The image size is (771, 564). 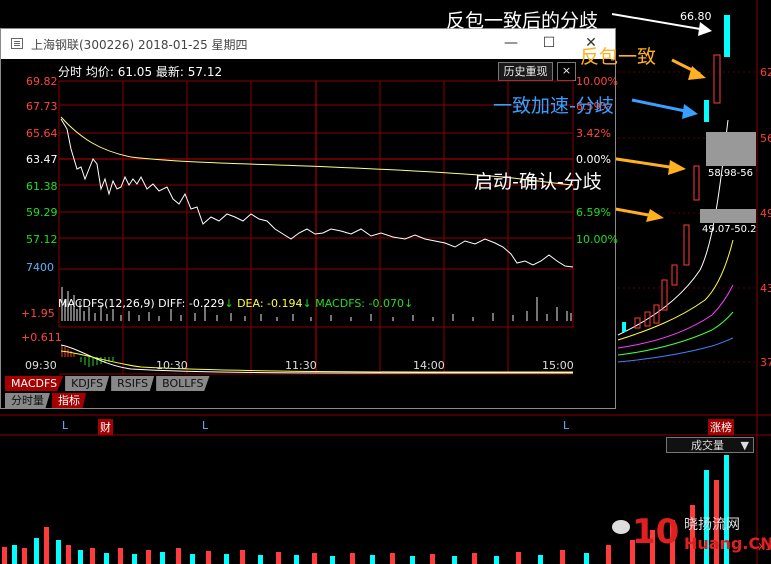 What do you see at coordinates (301, 365) in the screenshot?
I see `time-tick-3: 11:30` at bounding box center [301, 365].